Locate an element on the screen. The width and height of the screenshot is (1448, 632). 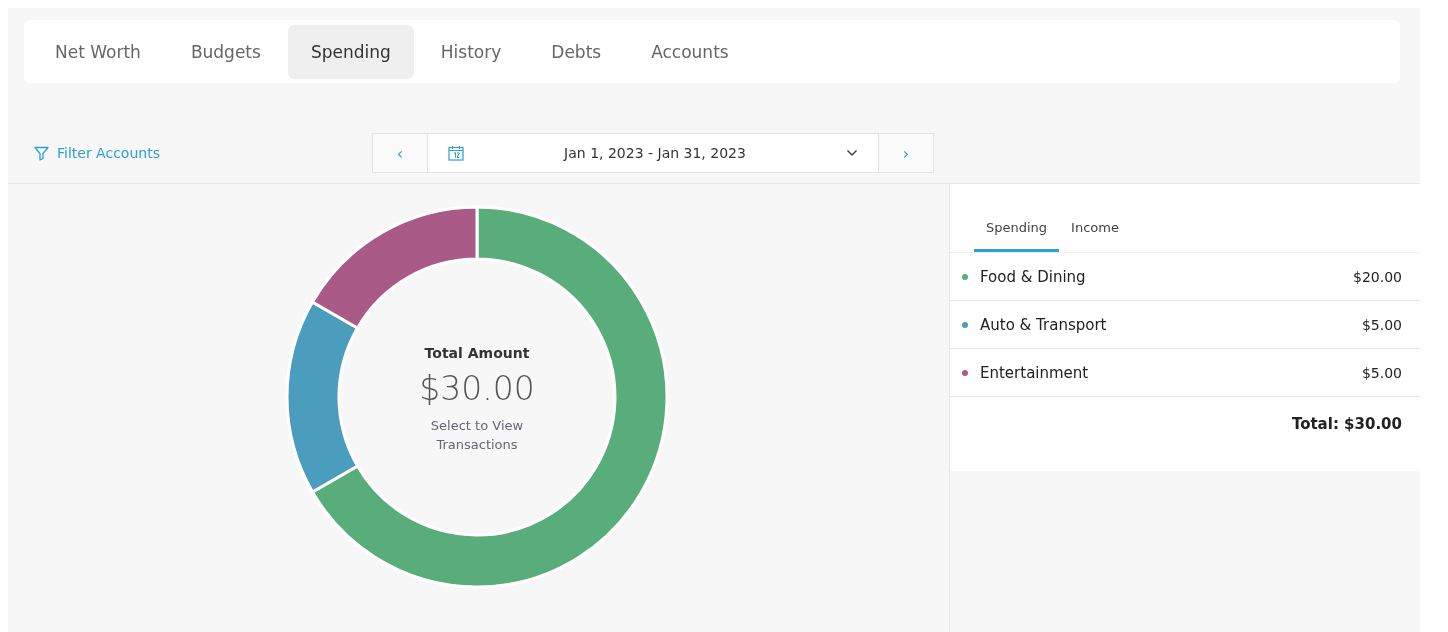
nav-tab: Spending is located at coordinates (350, 51).